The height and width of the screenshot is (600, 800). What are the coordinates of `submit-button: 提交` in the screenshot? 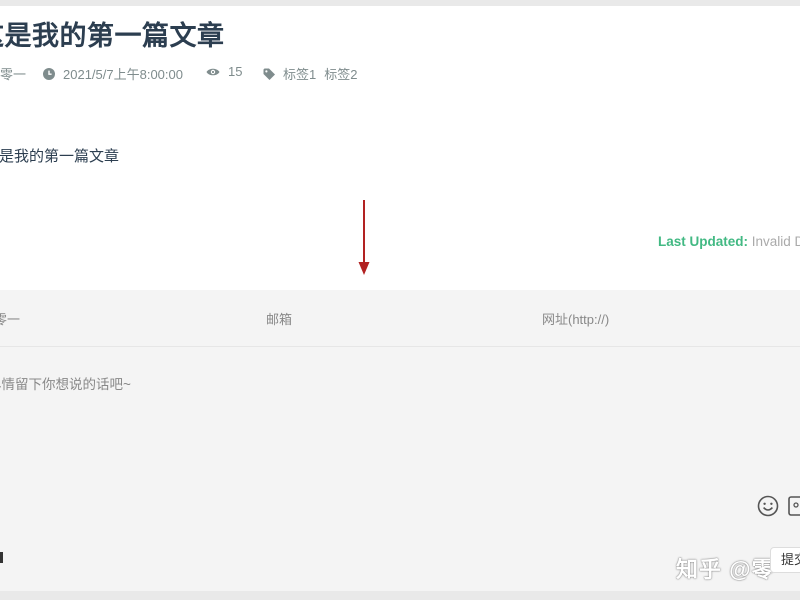 It's located at (785, 560).